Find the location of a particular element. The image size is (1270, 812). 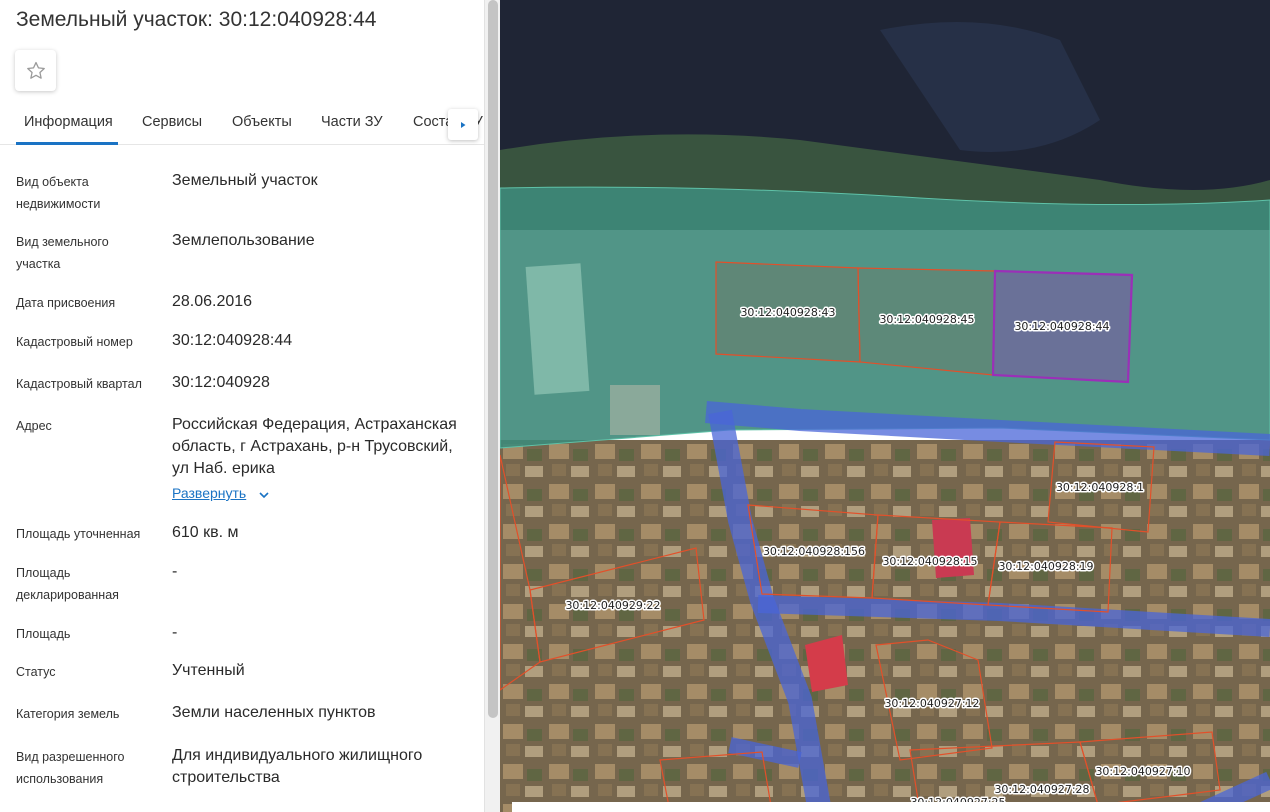

field-value-area-declared: - is located at coordinates (175, 571).